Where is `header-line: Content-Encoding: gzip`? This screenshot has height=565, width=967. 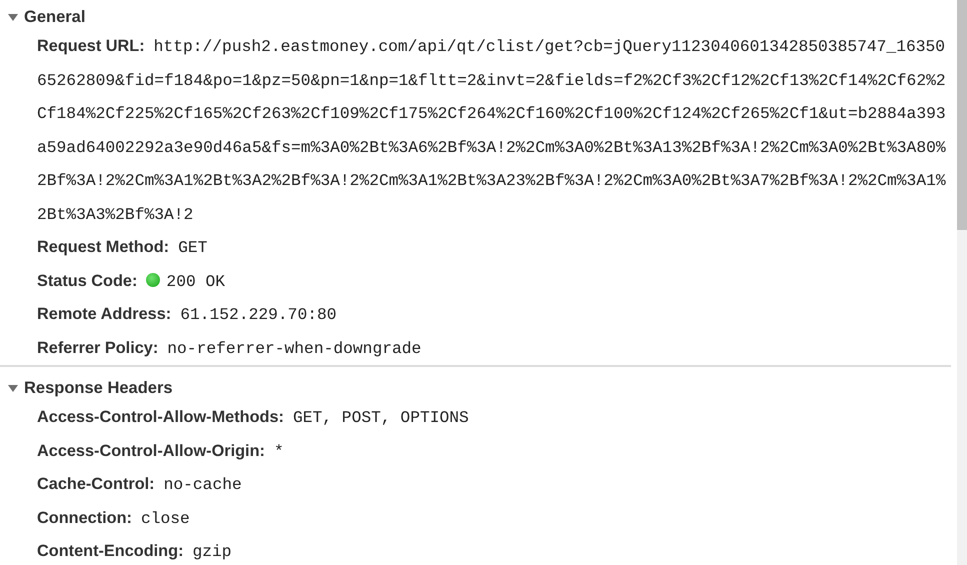 header-line: Content-Encoding: gzip is located at coordinates (135, 552).